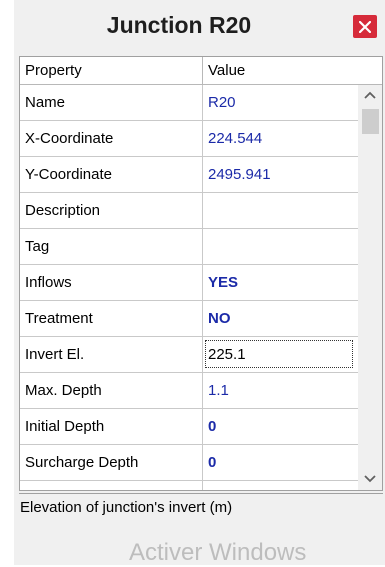  What do you see at coordinates (111, 390) in the screenshot?
I see `property-label: Max. Depth` at bounding box center [111, 390].